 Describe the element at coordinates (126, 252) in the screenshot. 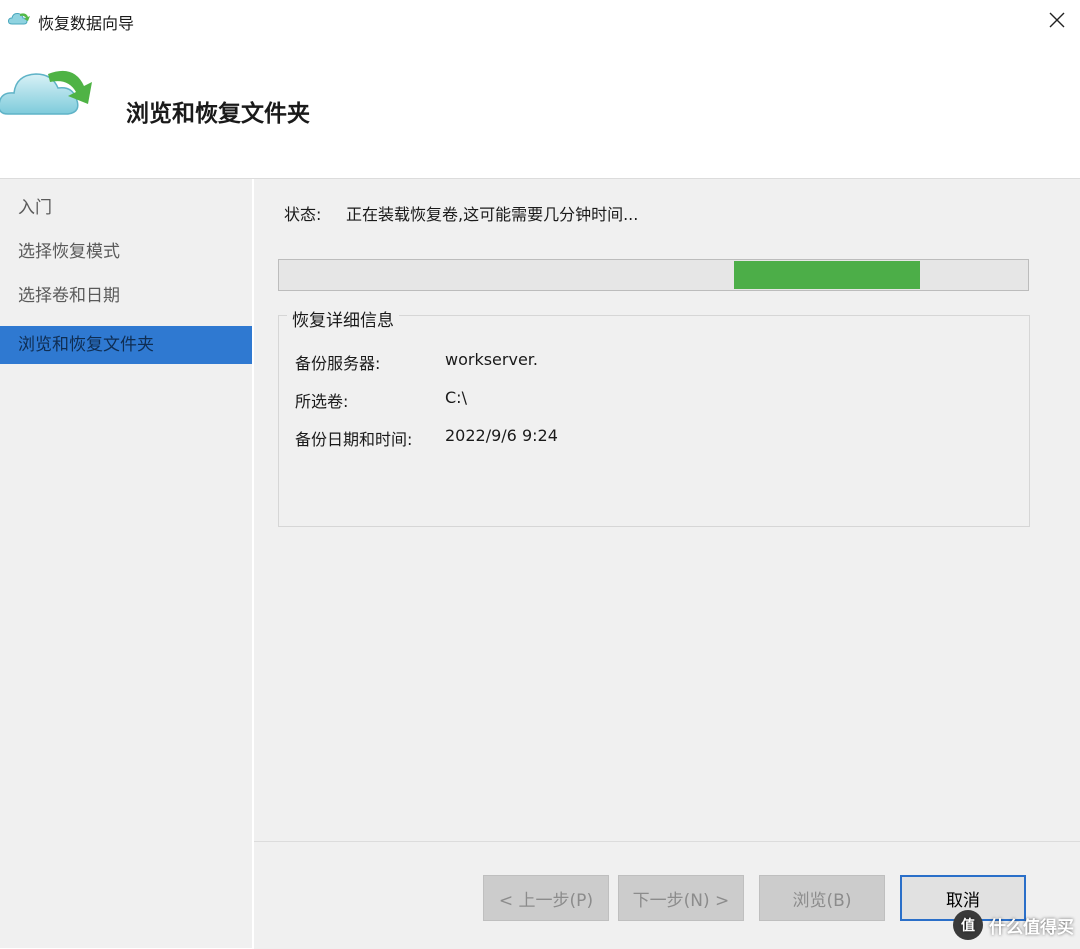

I see `step-select-recovery-mode: 选择恢复模式` at that location.